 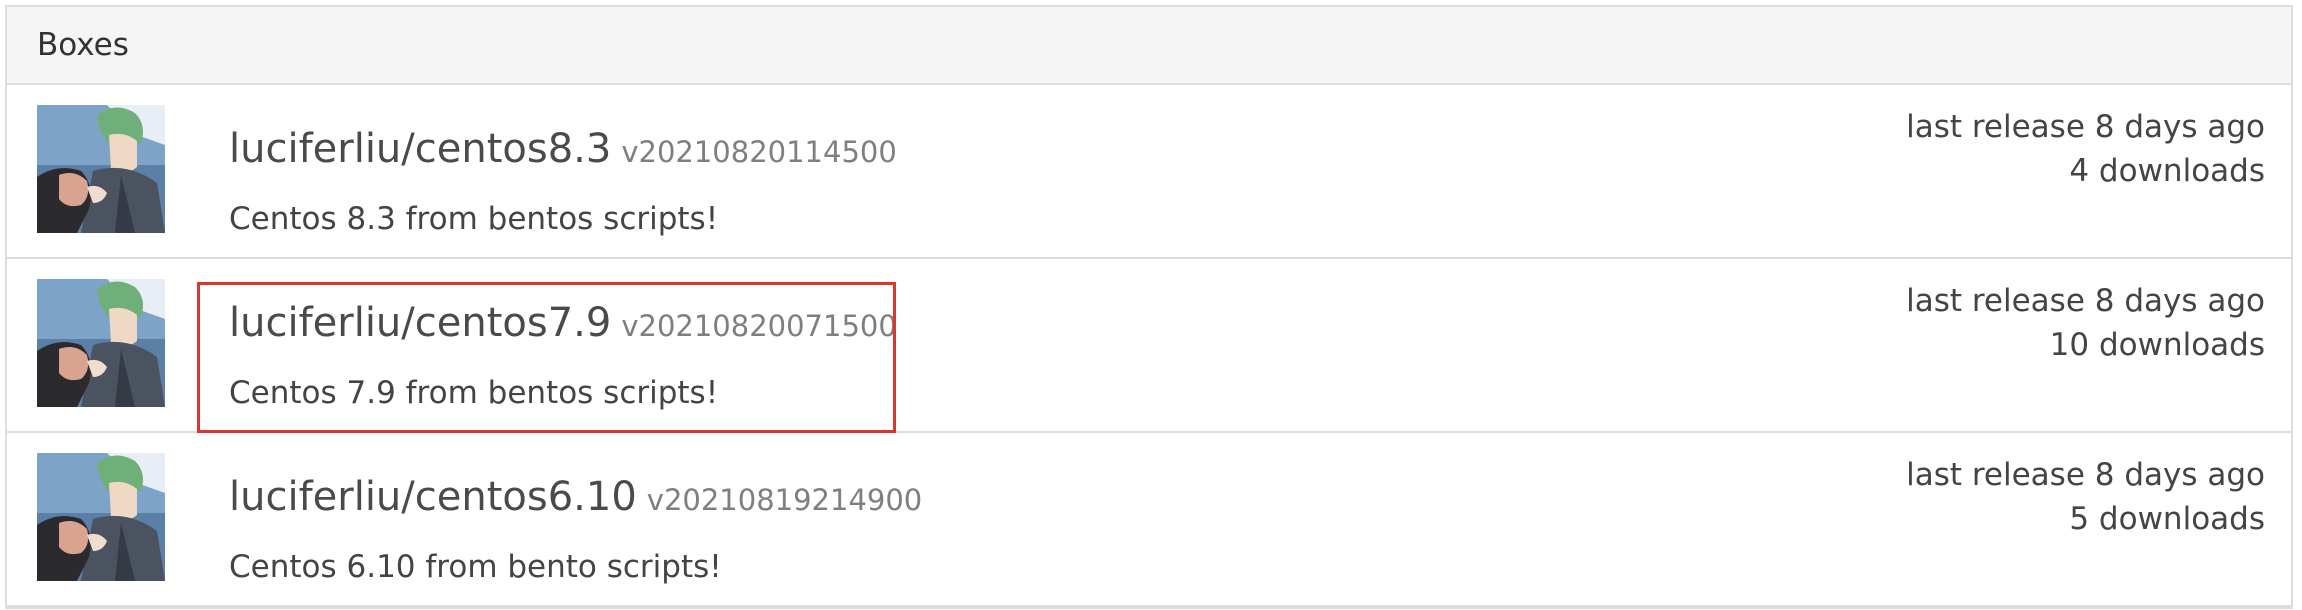 I want to click on box-name-link: luciferliu/centos6.10, so click(x=433, y=497).